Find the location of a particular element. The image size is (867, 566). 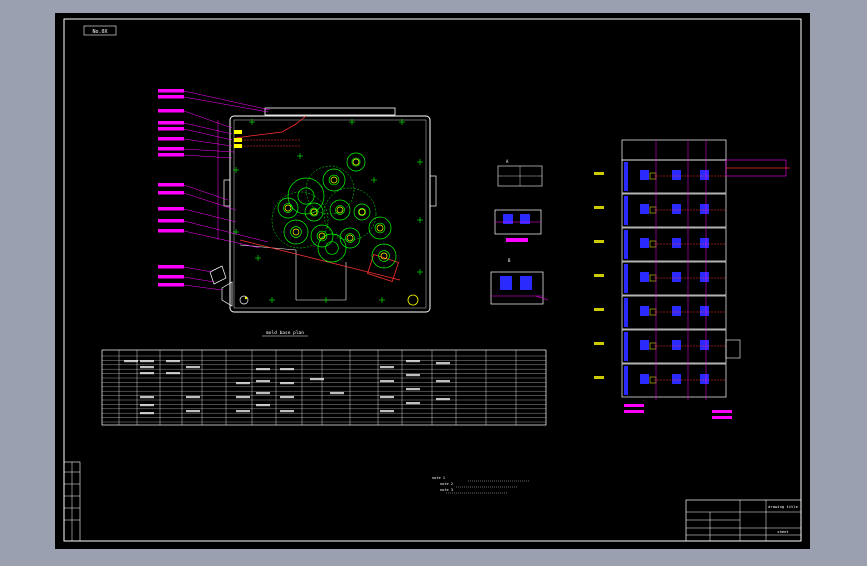

title-block-title: drawing title is located at coordinates (783, 506).